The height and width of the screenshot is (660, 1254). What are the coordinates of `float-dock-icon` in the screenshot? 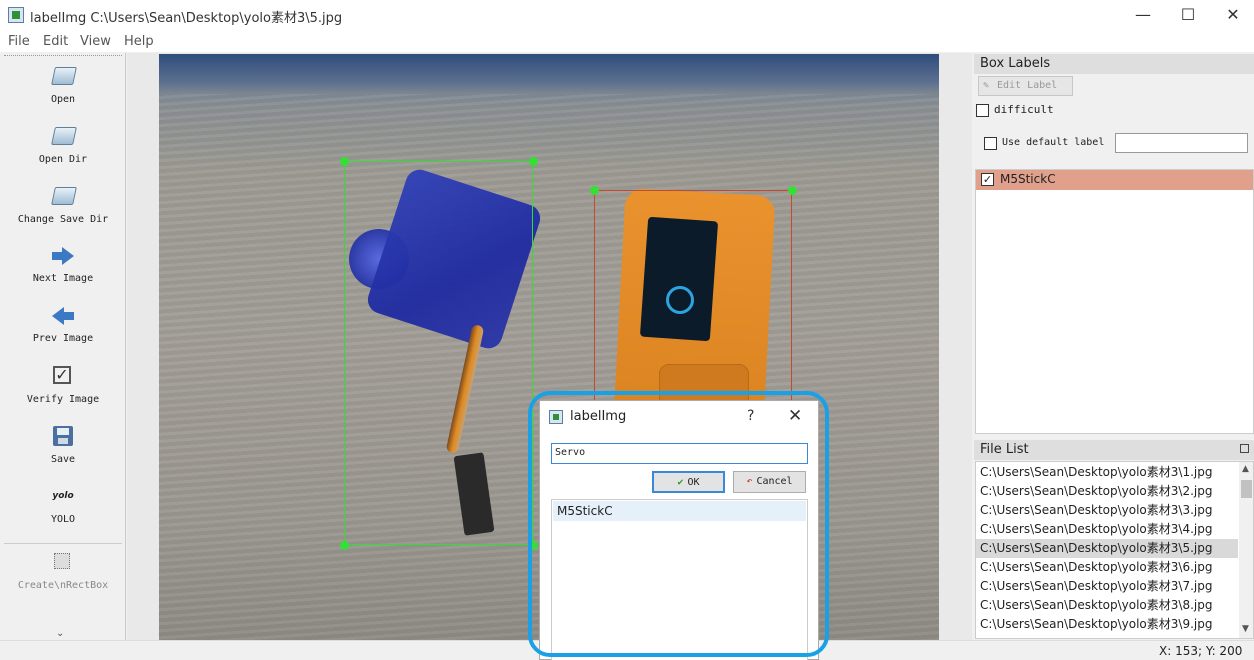 It's located at (1244, 448).